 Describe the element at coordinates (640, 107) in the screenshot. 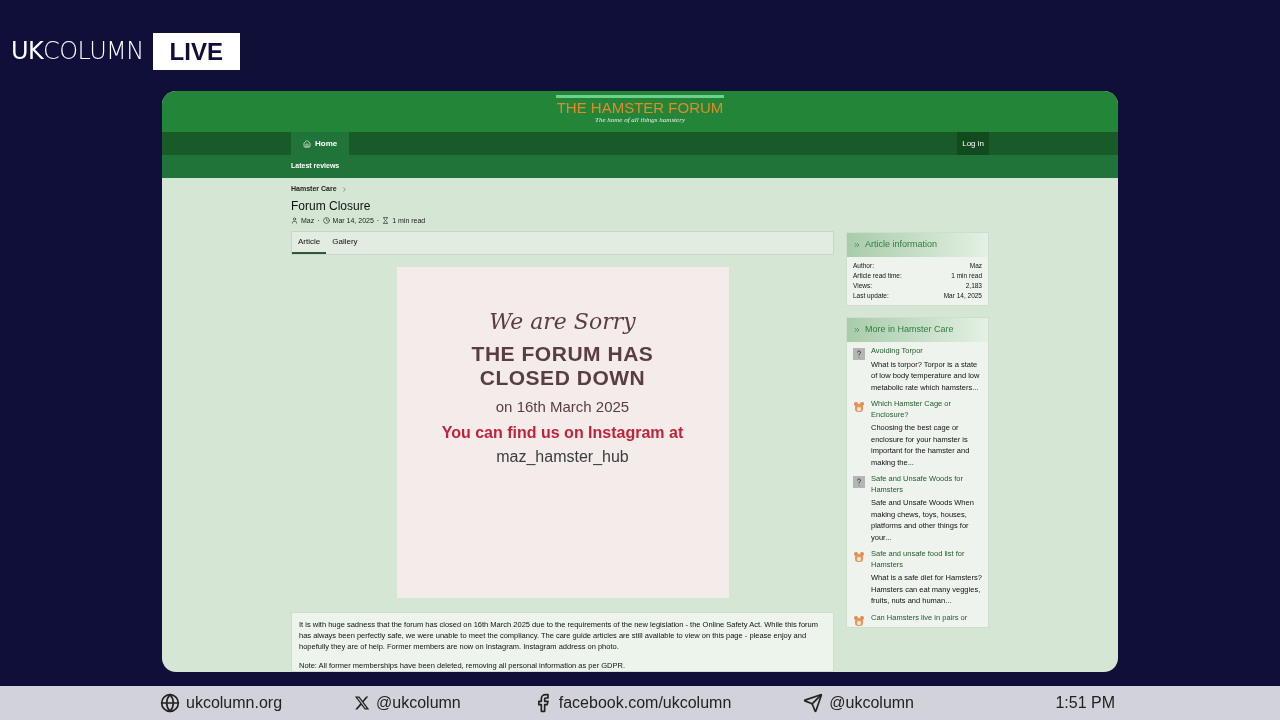

I see `site-title: THE HAMSTER FORUM` at that location.